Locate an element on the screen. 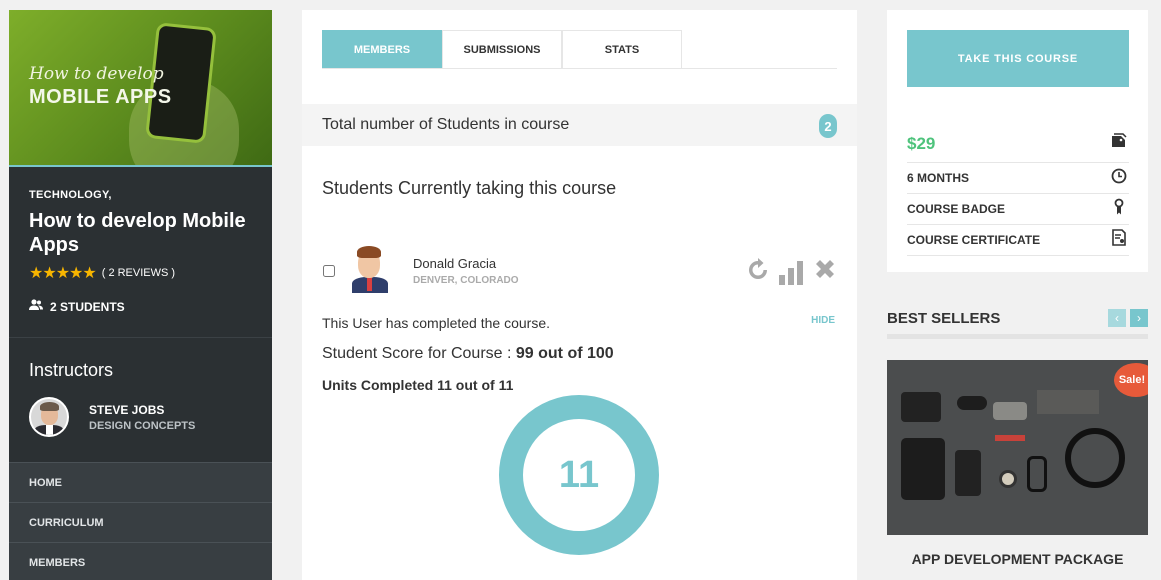 This screenshot has height=580, width=1161. tabs-bar: MEMBERS SUBMISSIONS STATS is located at coordinates (579, 49).